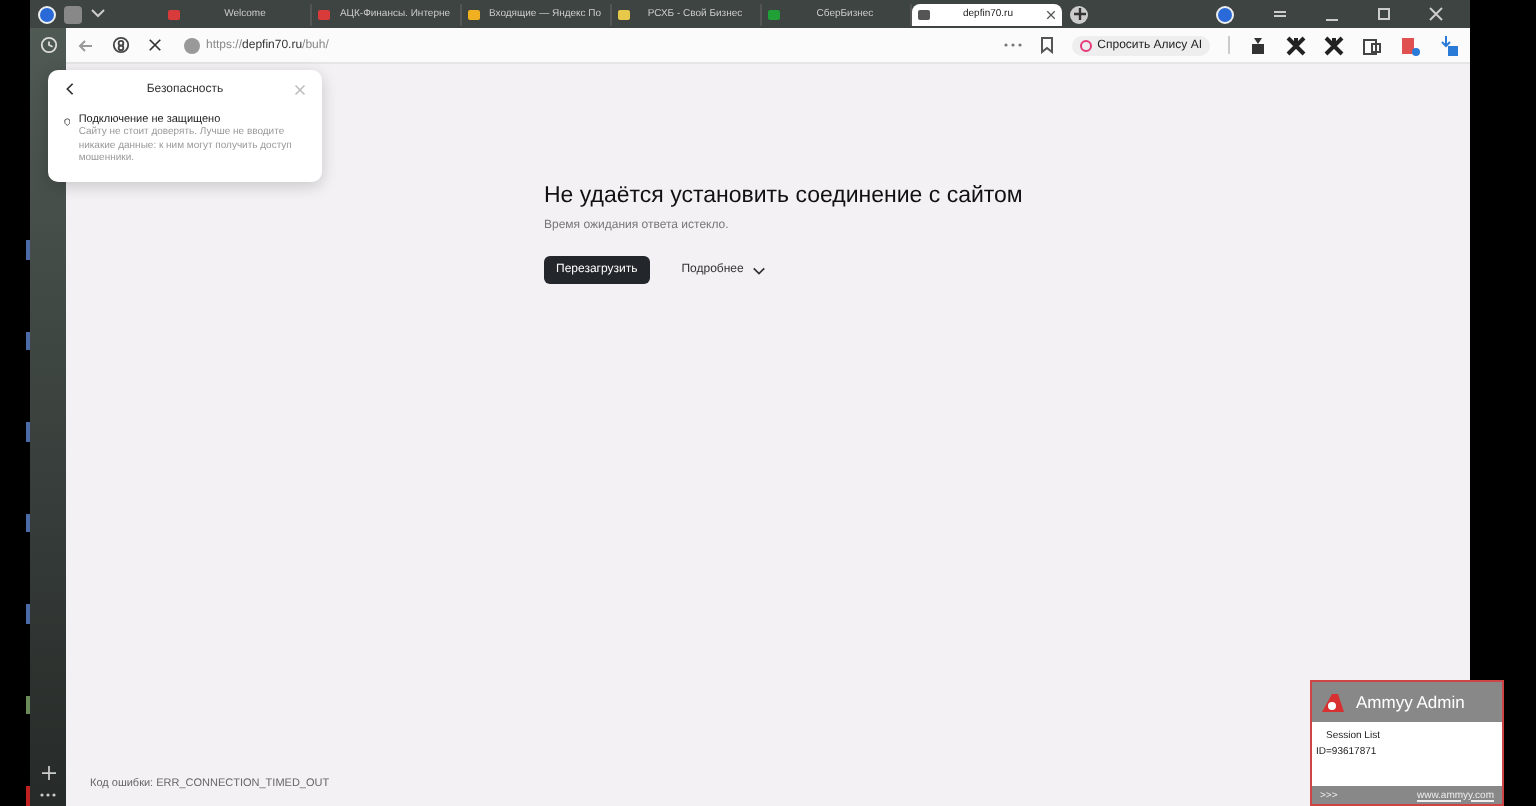  Describe the element at coordinates (48, 773) in the screenshot. I see `add-icon` at that location.